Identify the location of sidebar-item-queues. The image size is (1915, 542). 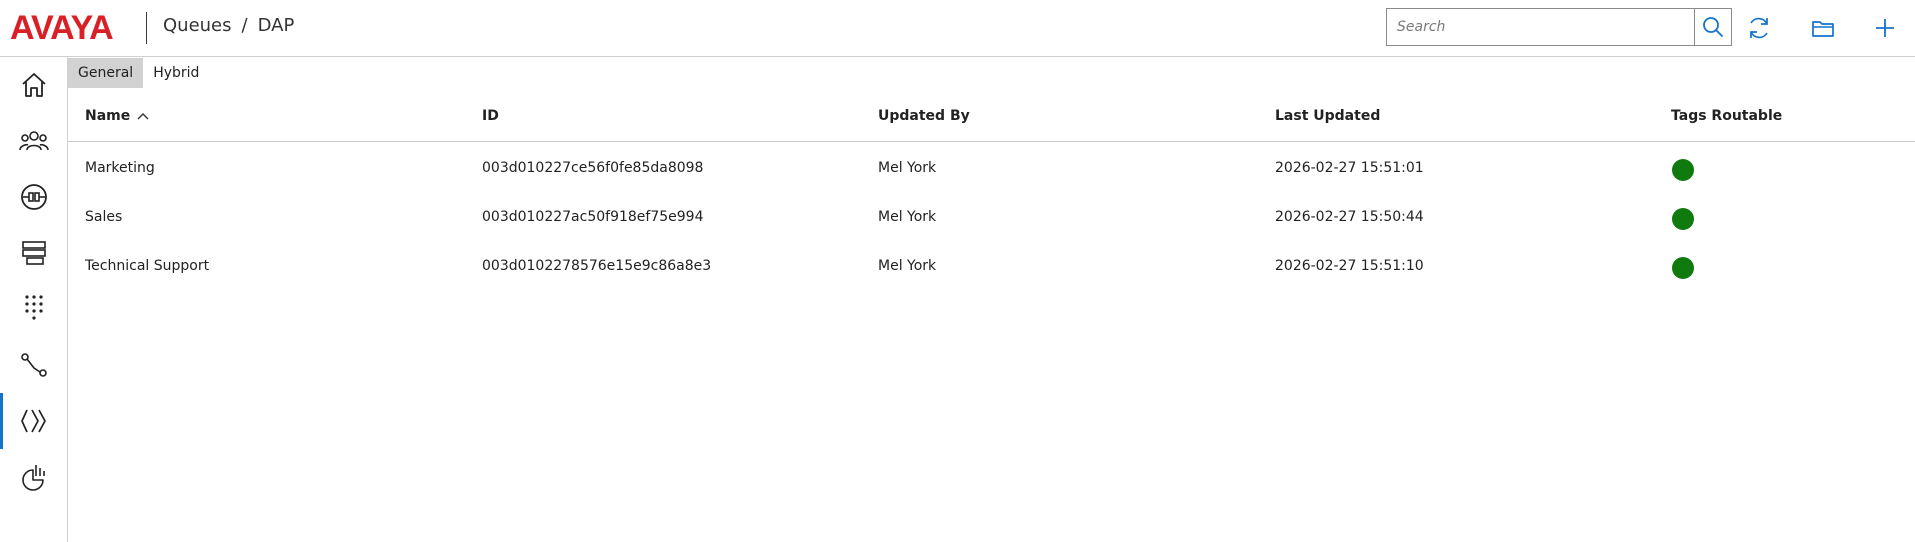
(34, 253).